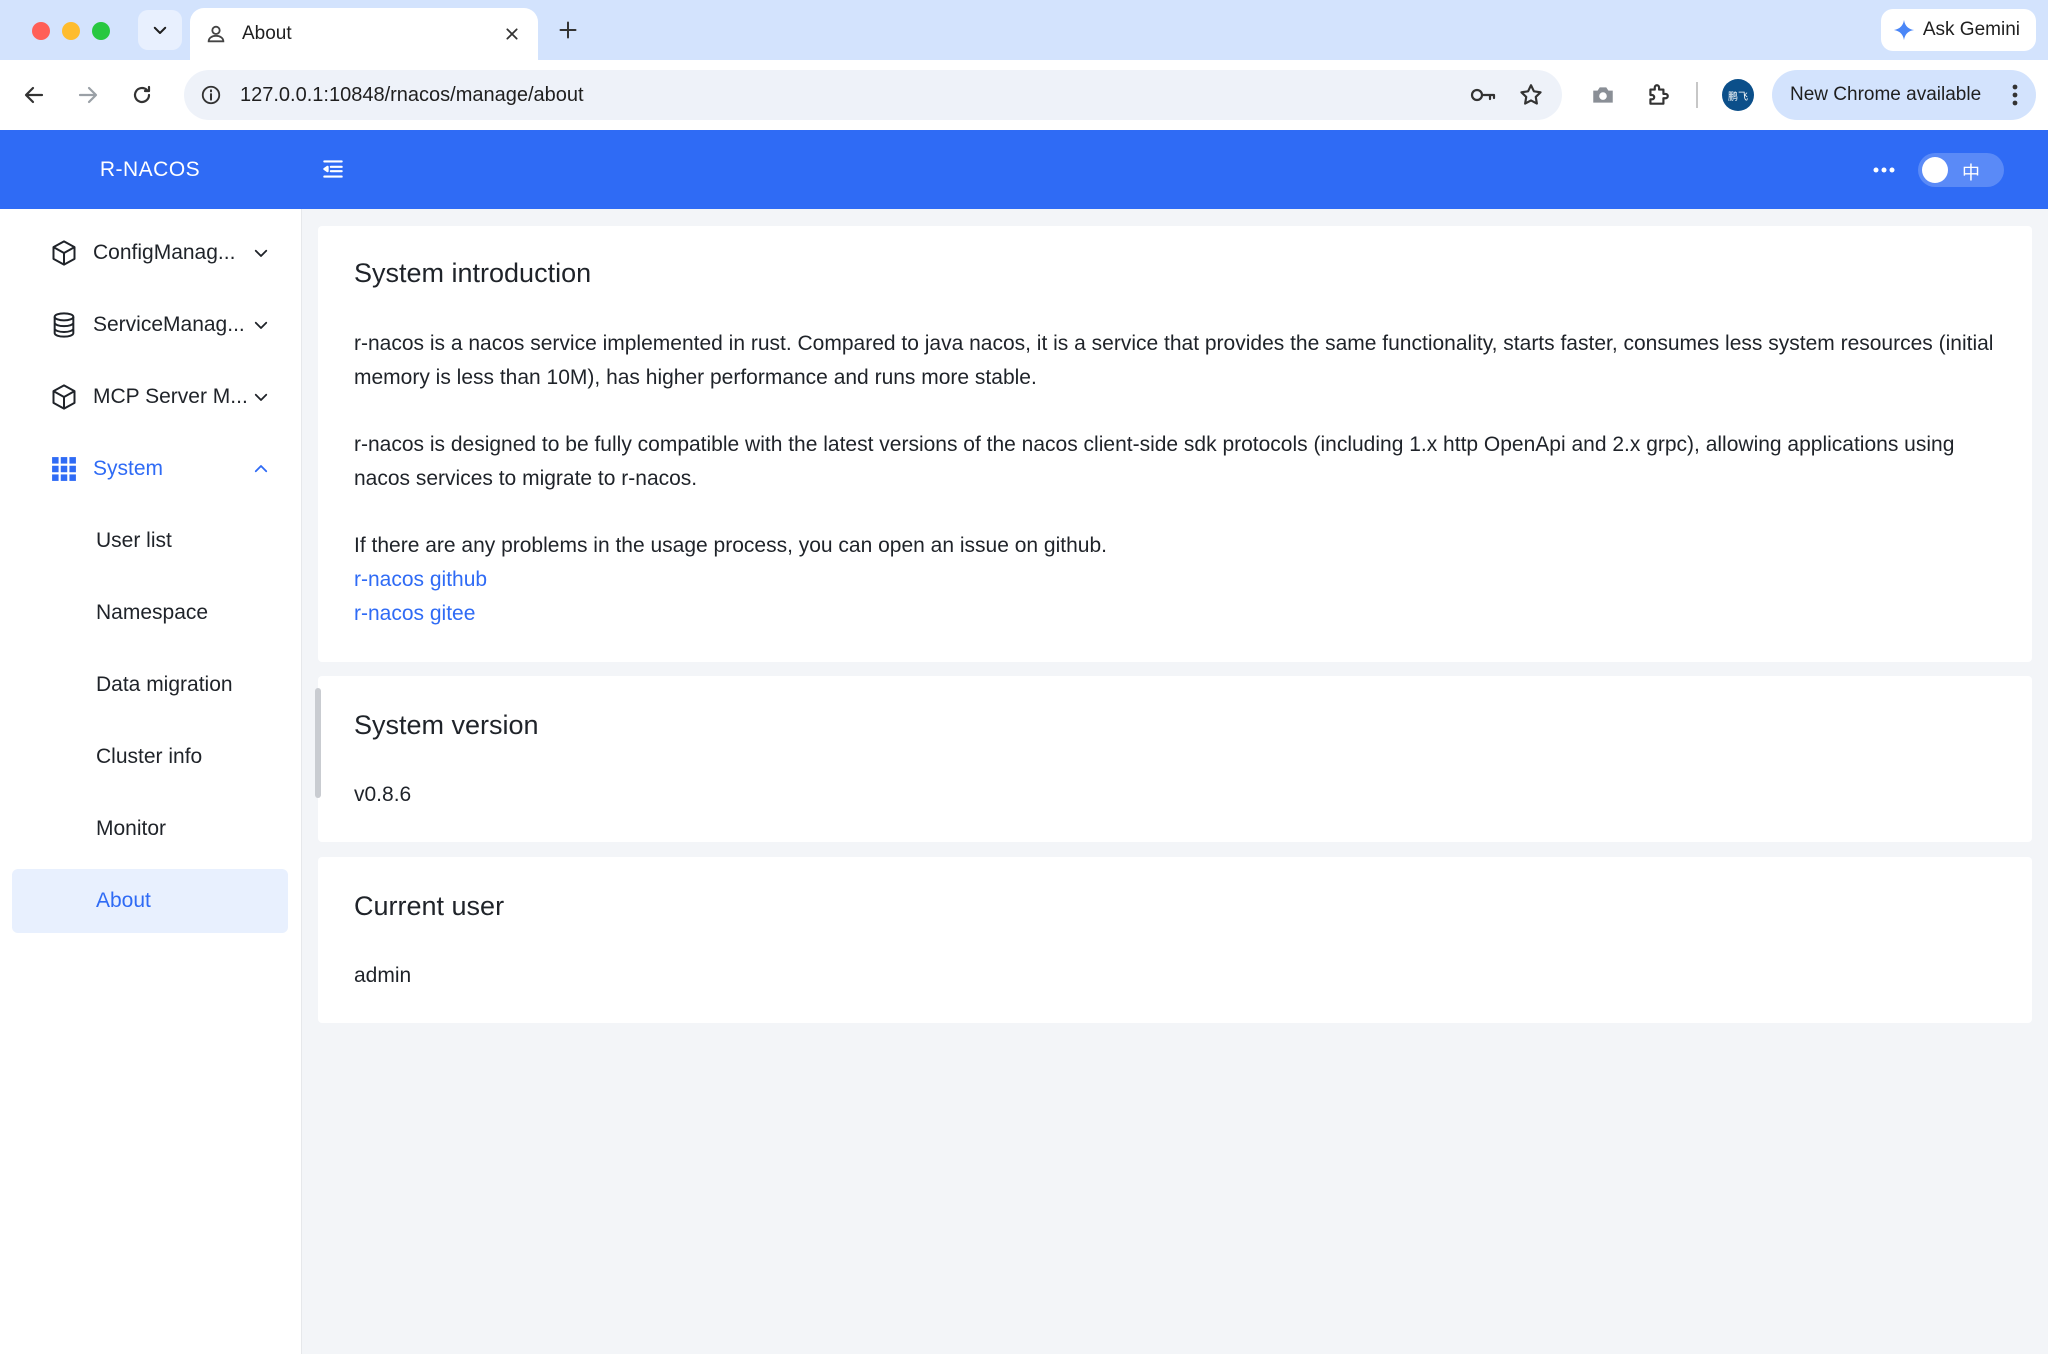  I want to click on chevron-up-icon, so click(261, 469).